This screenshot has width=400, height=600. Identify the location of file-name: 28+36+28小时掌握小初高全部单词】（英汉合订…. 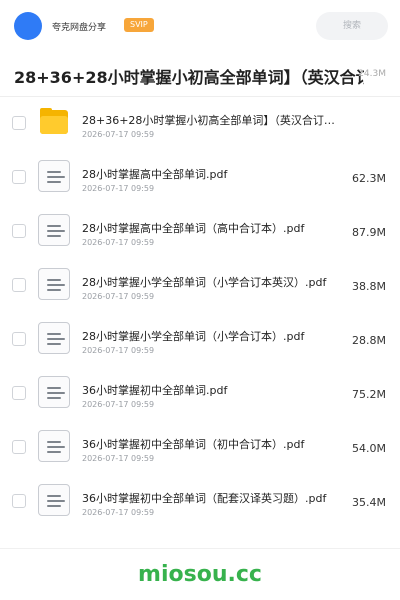
(212, 120).